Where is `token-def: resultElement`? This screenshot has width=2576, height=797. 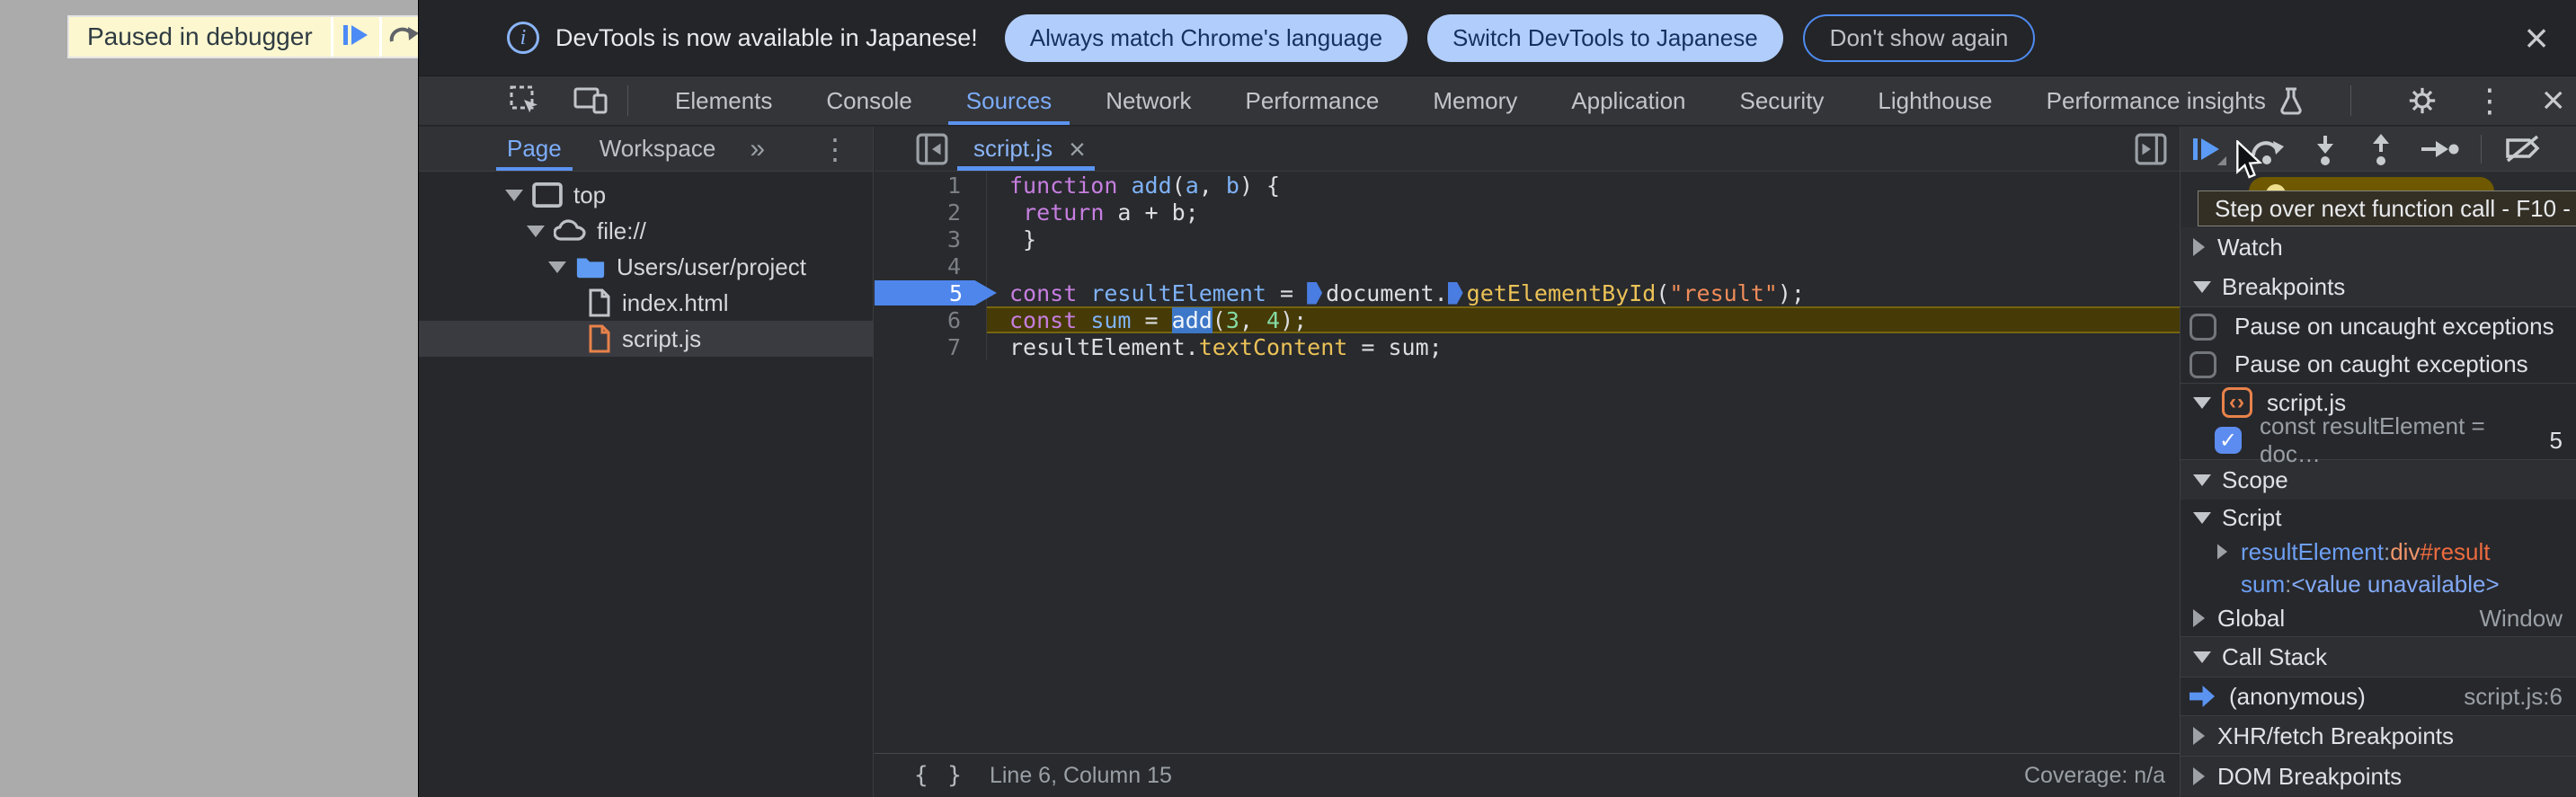
token-def: resultElement is located at coordinates (1179, 292).